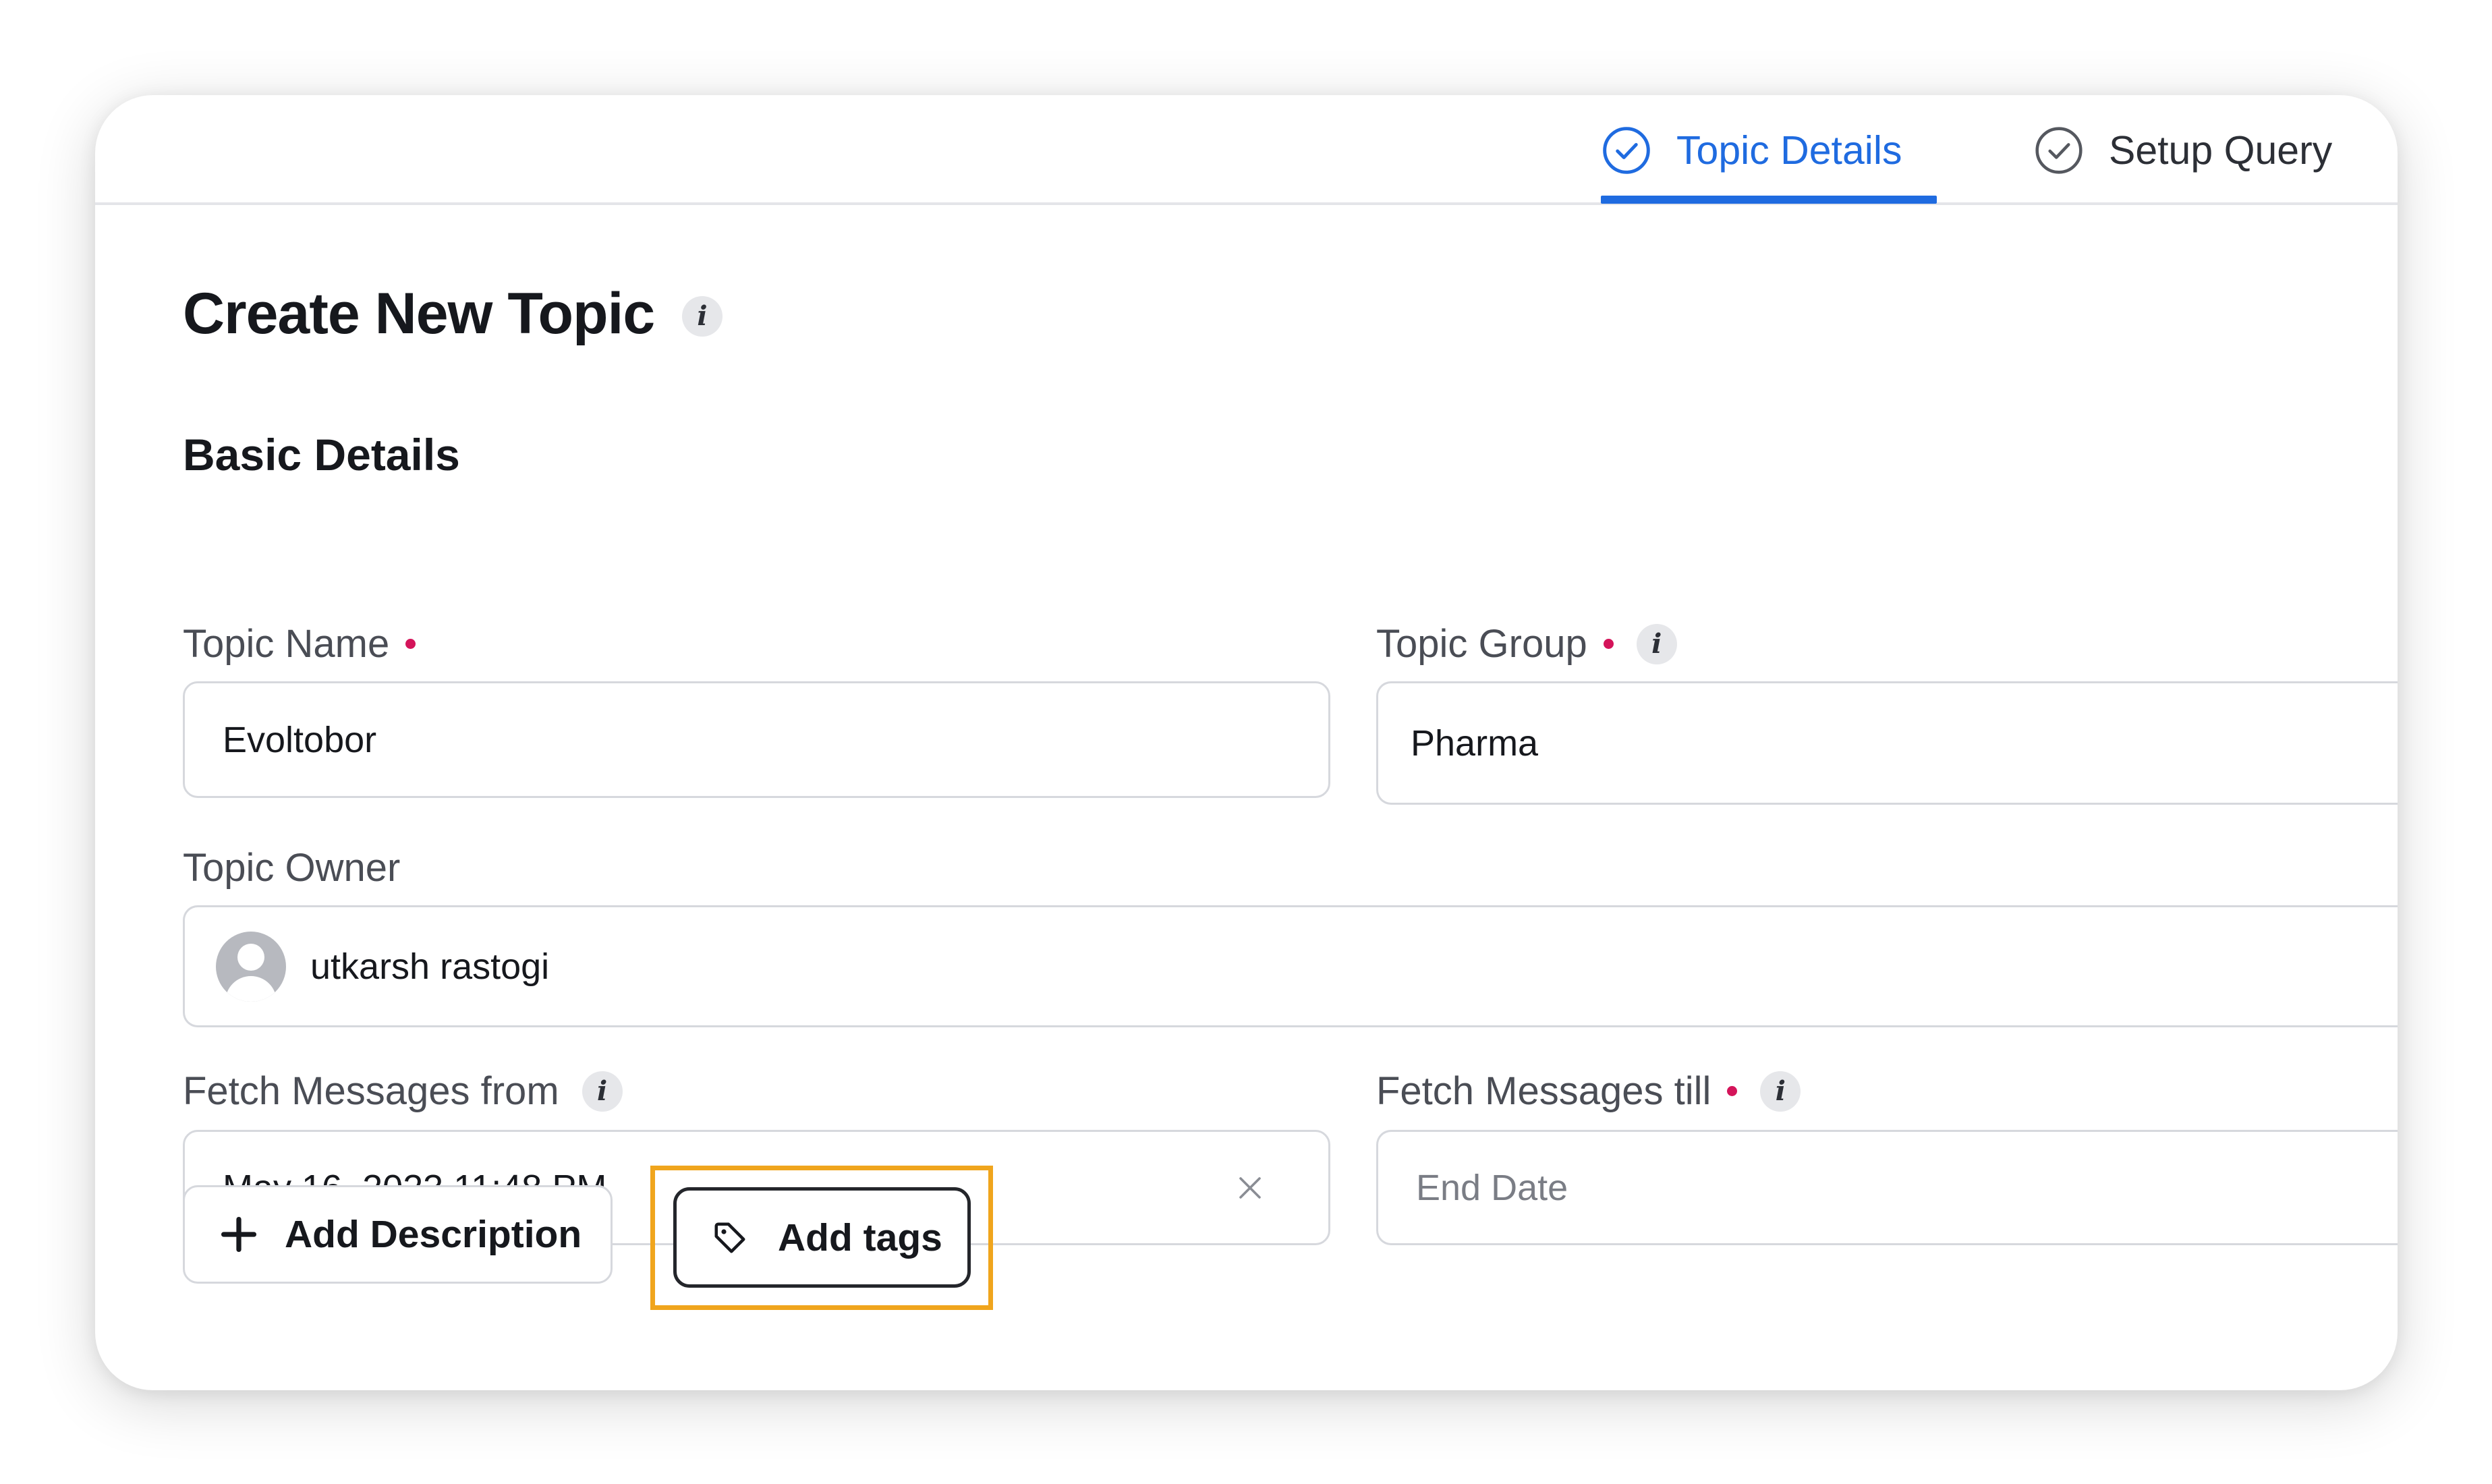  I want to click on fetch-till-label-text: Fetch Messages till, so click(1543, 1091).